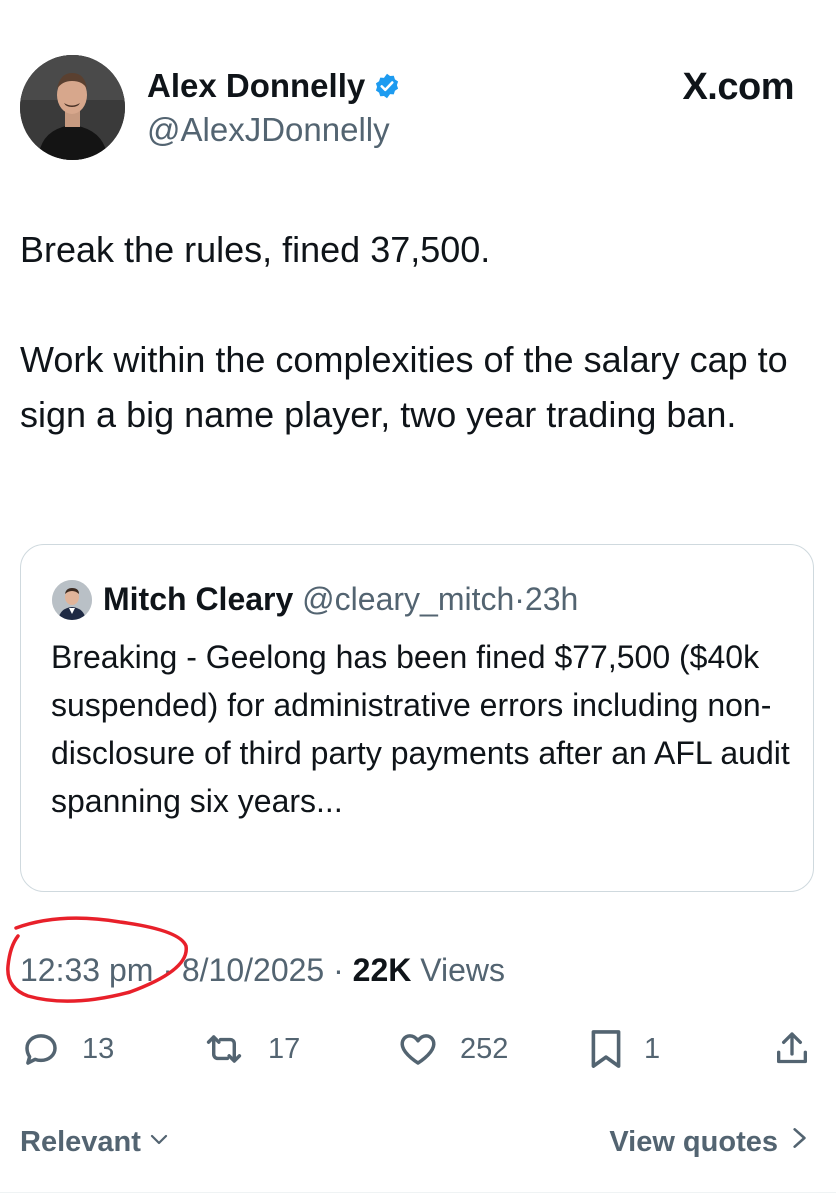 Image resolution: width=836 pixels, height=1200 pixels. Describe the element at coordinates (224, 1049) in the screenshot. I see `repost-icon` at that location.